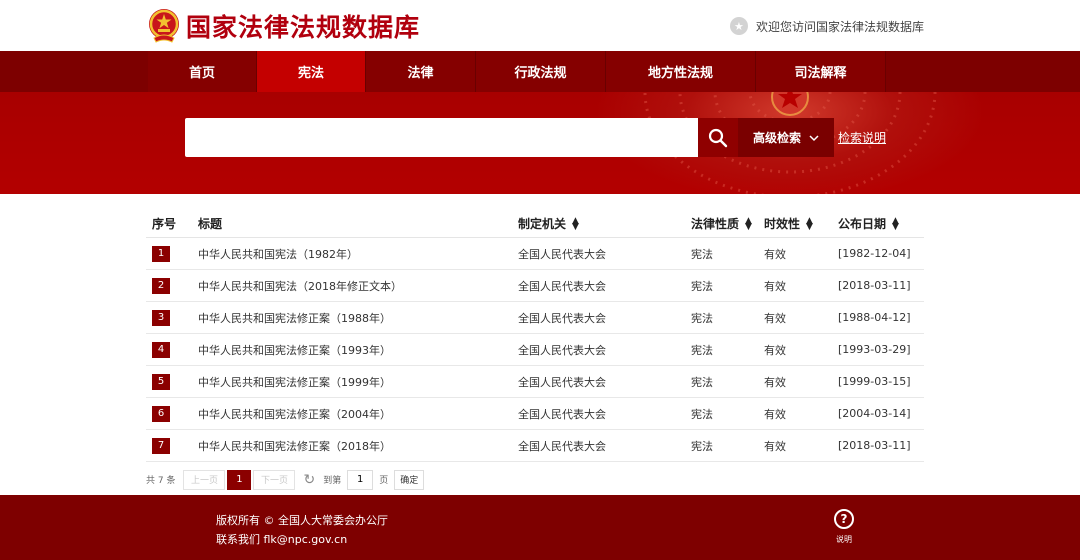 This screenshot has height=560, width=1080. I want to click on search-input, so click(441, 137).